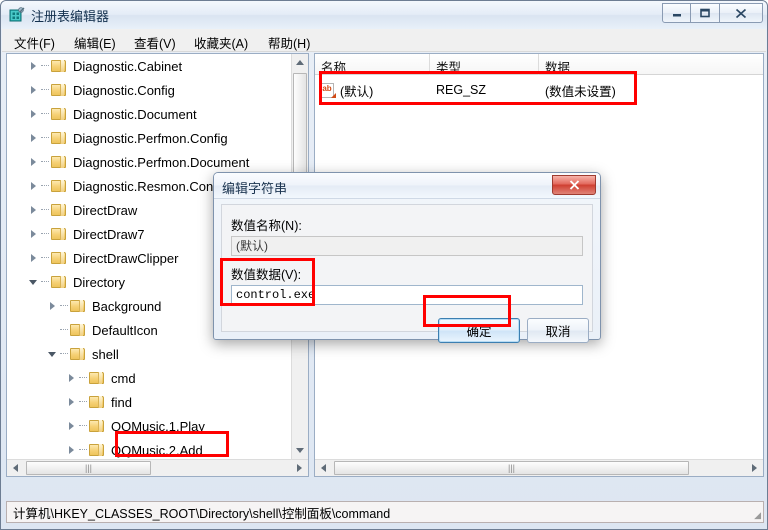  What do you see at coordinates (299, 468) in the screenshot?
I see `tree-scroll-right-icon` at bounding box center [299, 468].